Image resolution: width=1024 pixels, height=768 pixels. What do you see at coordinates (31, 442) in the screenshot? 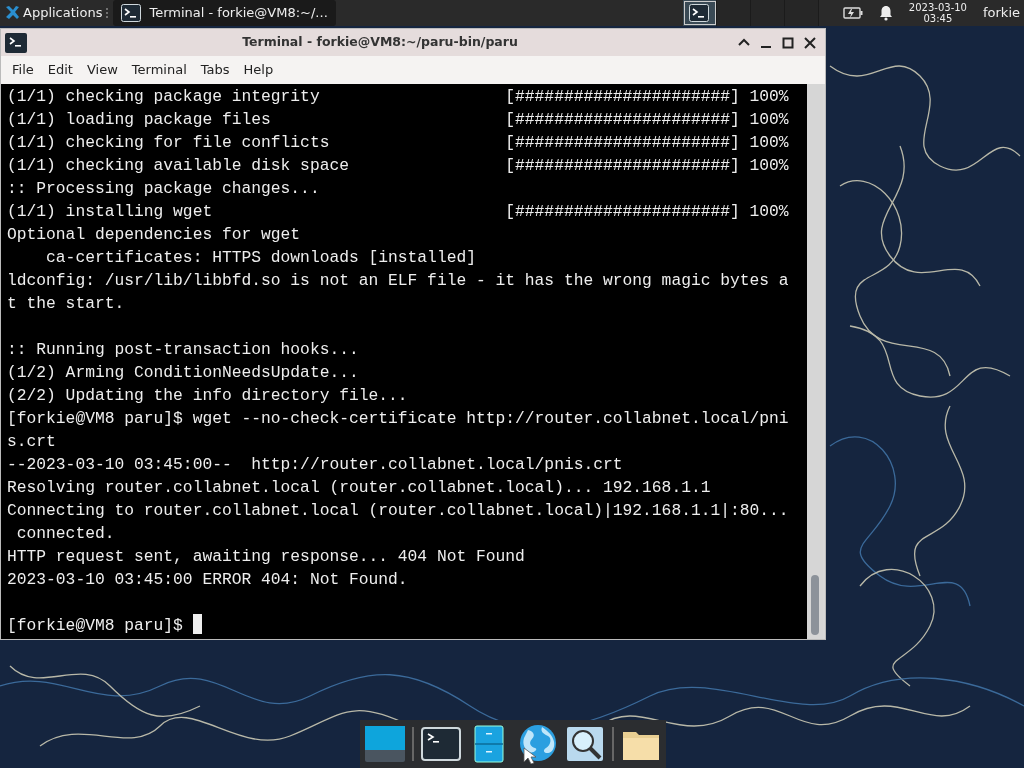
I see `terminal-line: s.crt` at bounding box center [31, 442].